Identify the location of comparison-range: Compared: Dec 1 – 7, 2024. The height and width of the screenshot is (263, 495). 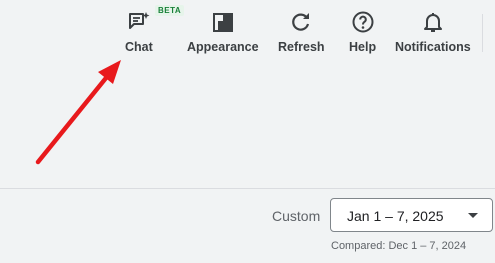
(399, 246).